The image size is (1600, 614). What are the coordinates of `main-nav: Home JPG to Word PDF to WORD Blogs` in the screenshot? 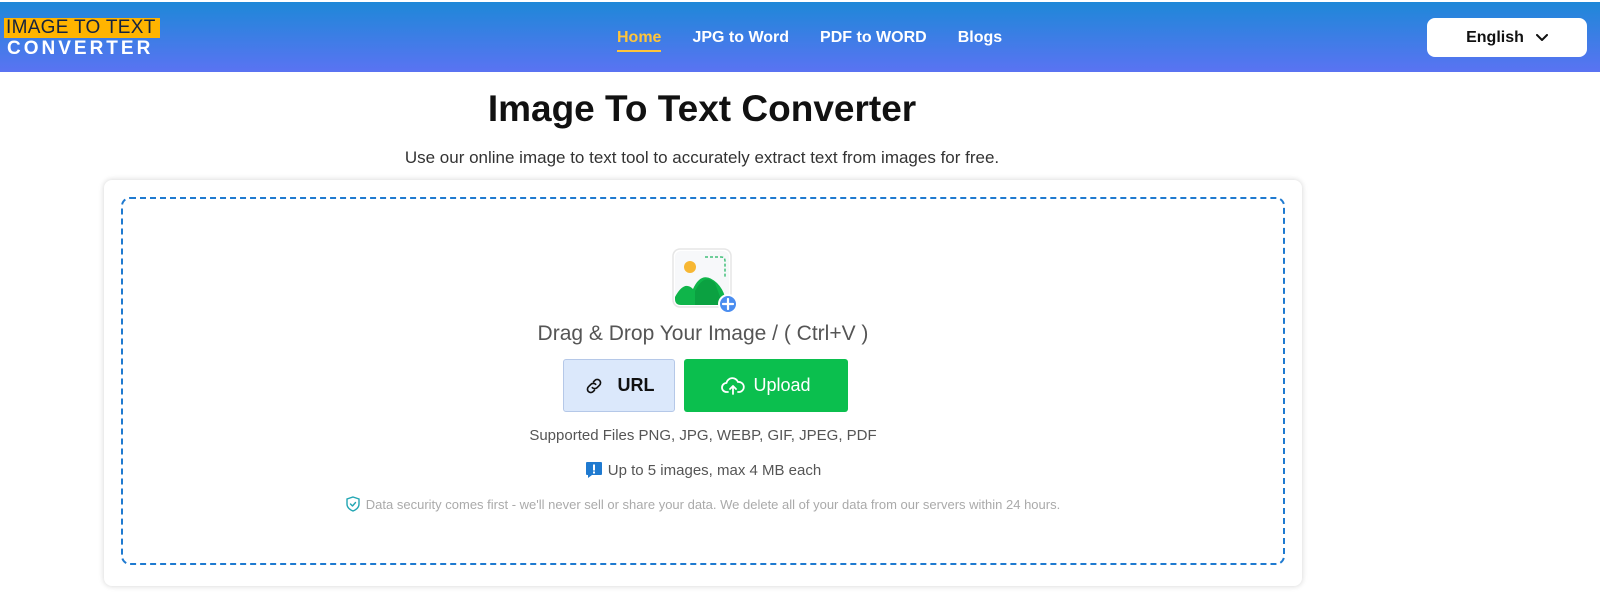 It's located at (825, 40).